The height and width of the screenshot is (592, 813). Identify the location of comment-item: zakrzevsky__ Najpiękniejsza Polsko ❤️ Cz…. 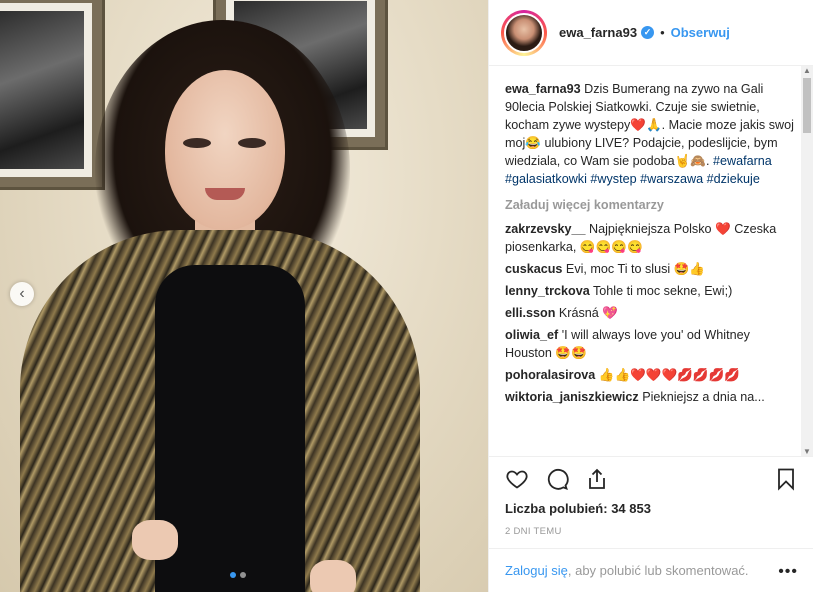
(650, 238).